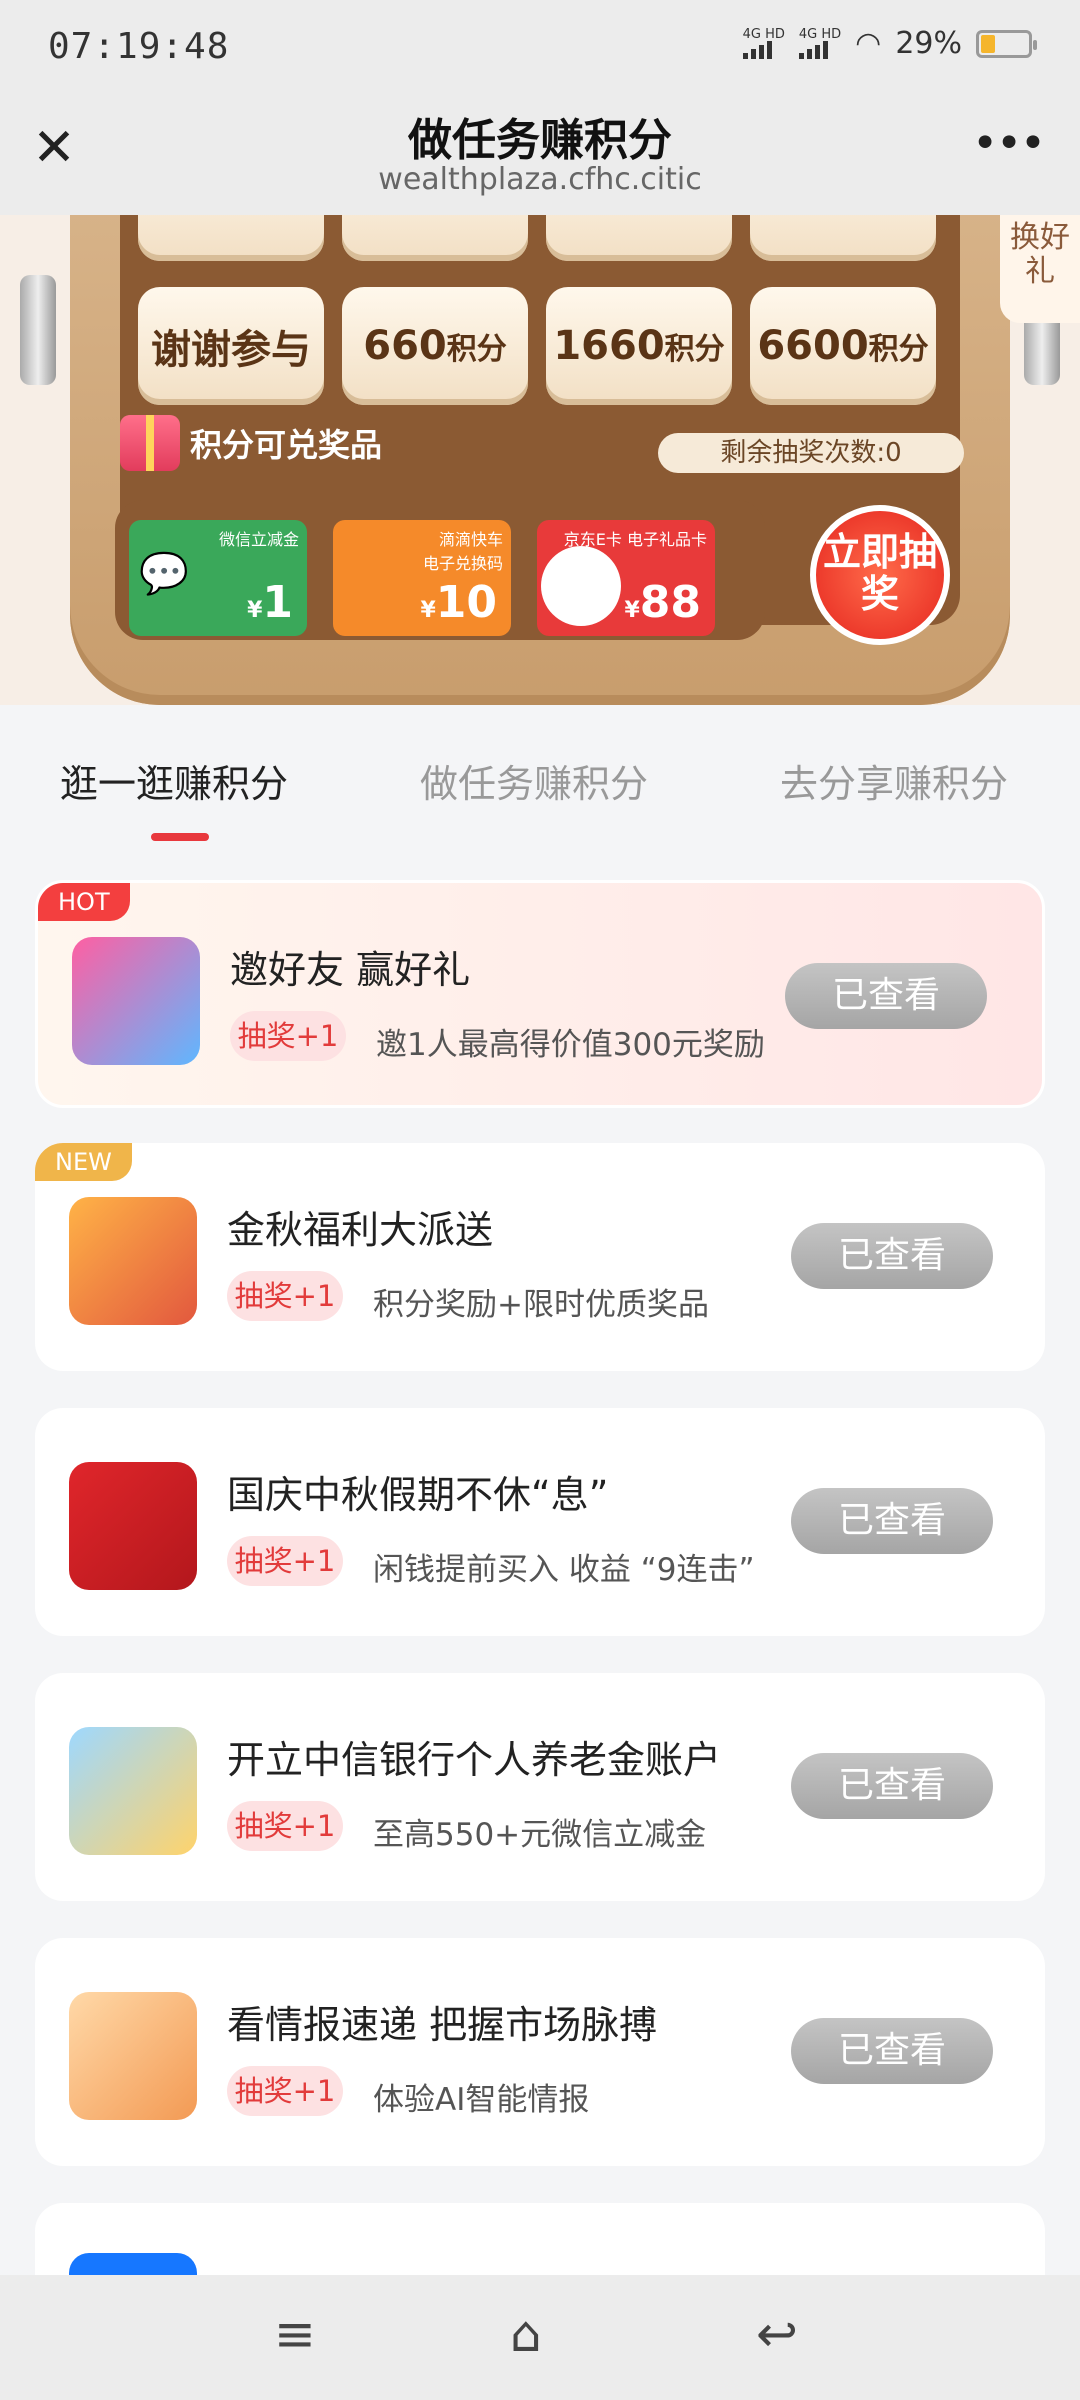  What do you see at coordinates (164, 574) in the screenshot?
I see `wechat-icon: 💬` at bounding box center [164, 574].